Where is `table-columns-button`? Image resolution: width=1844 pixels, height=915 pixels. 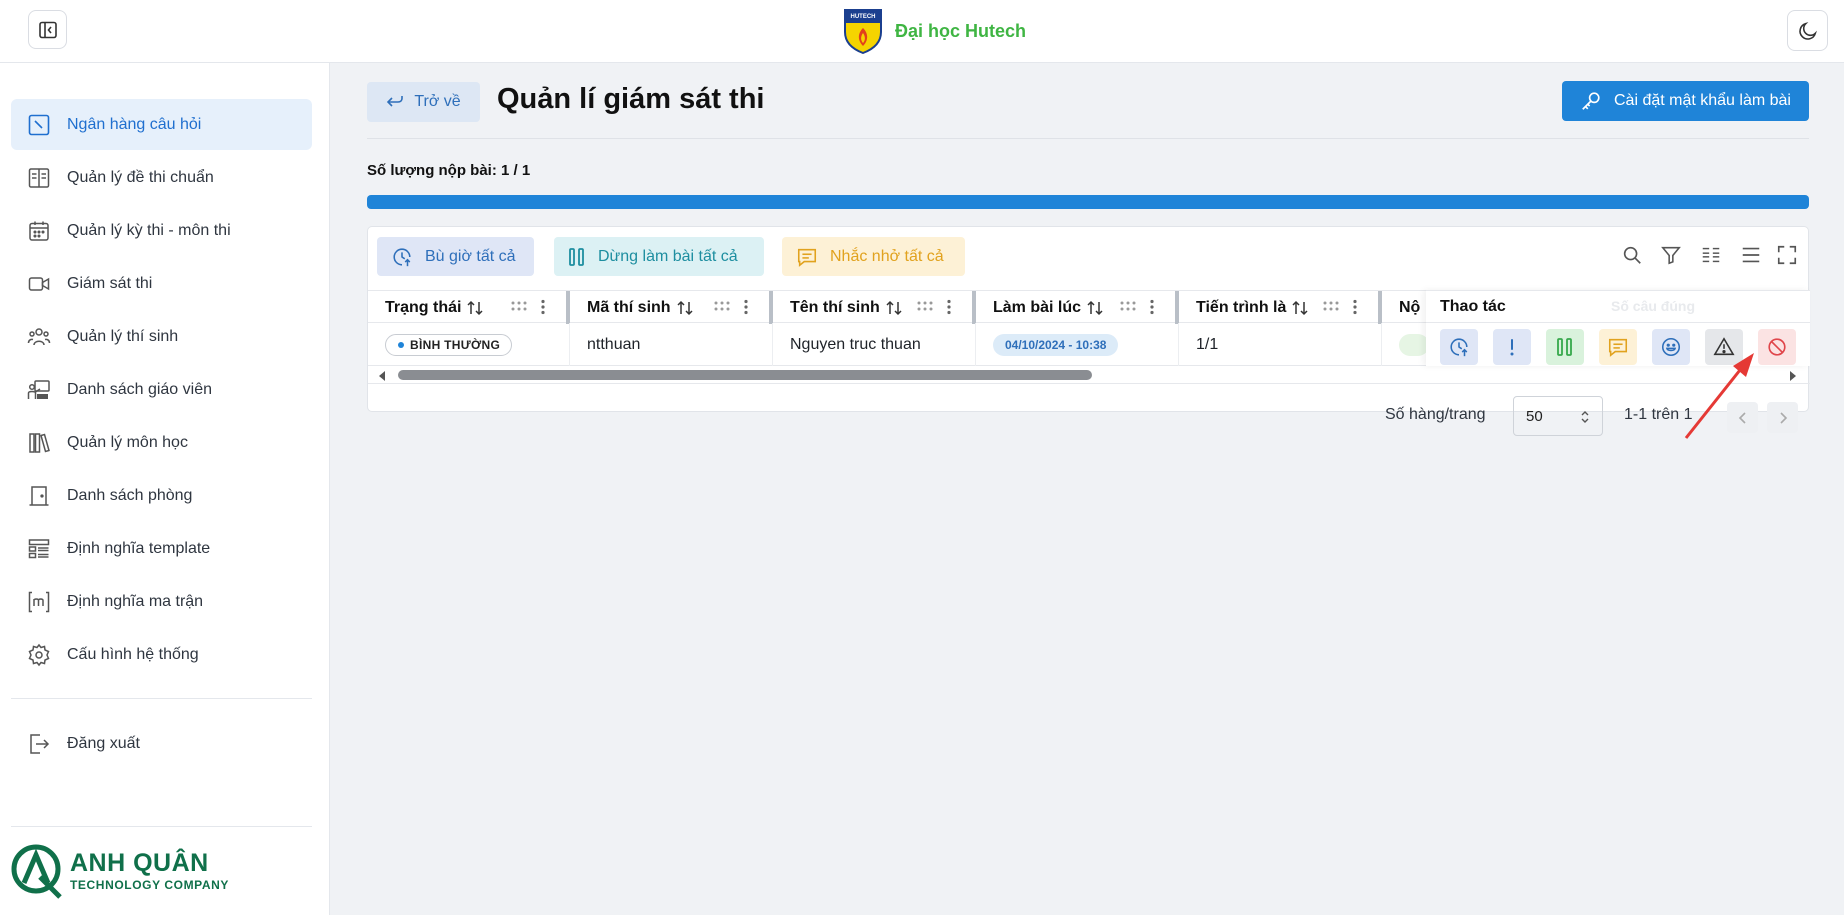
table-columns-button is located at coordinates (1711, 255).